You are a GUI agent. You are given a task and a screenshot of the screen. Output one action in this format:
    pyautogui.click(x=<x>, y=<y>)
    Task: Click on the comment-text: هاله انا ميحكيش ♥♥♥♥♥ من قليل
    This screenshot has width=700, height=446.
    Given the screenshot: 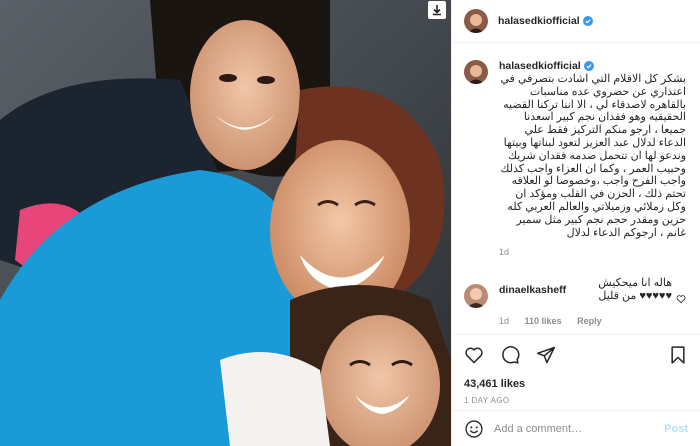 What is the action you would take?
    pyautogui.click(x=635, y=289)
    